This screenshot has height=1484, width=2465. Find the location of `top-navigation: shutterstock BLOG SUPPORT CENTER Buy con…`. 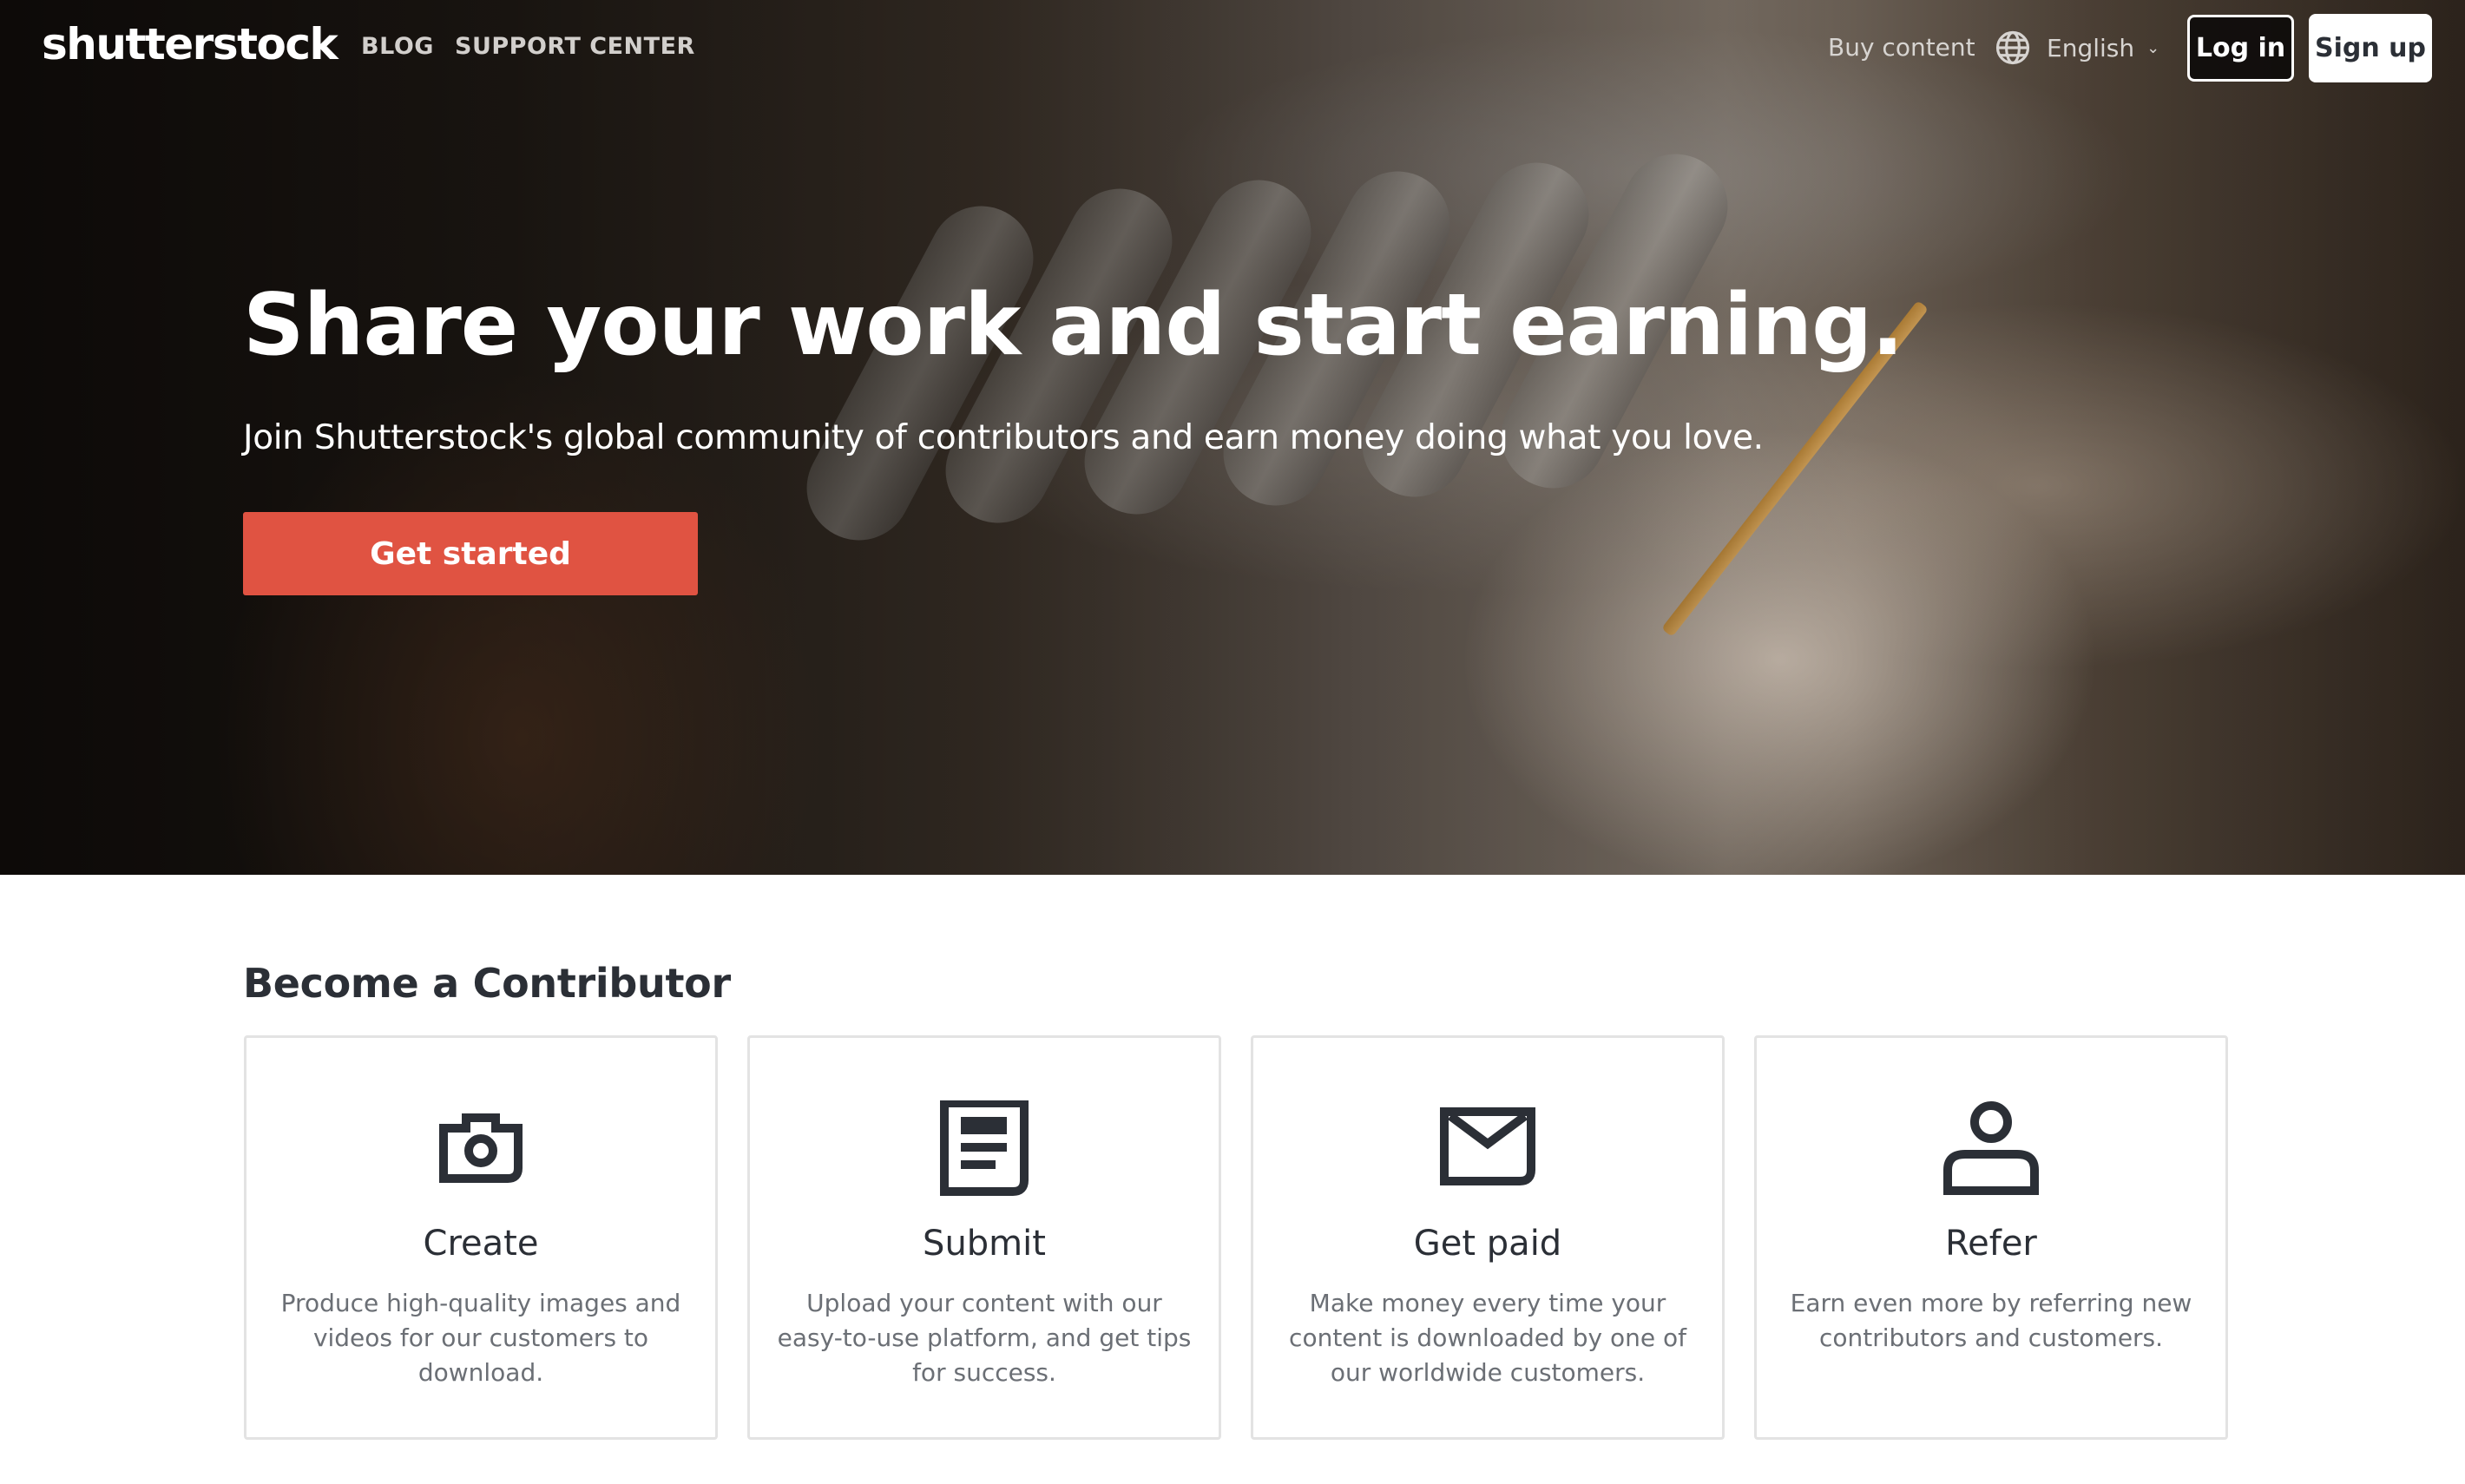

top-navigation: shutterstock BLOG SUPPORT CENTER Buy con… is located at coordinates (1233, 47).